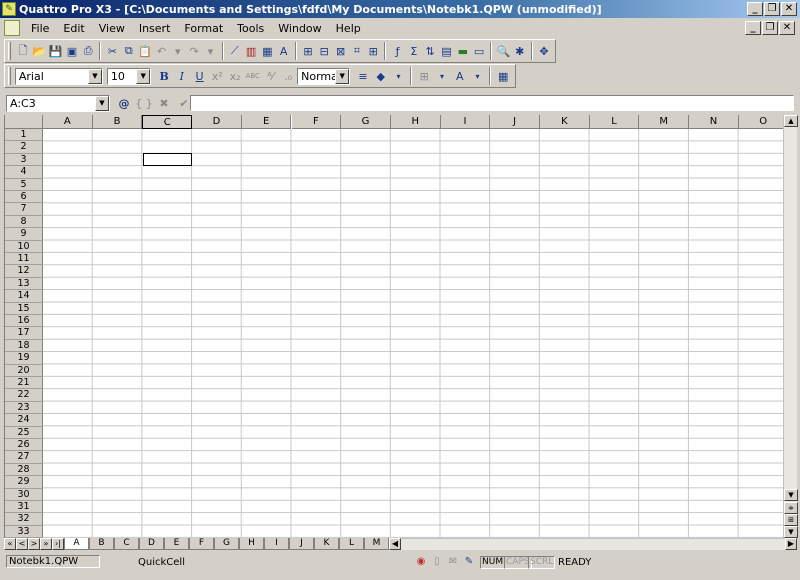 The image size is (800, 580). I want to click on row-header-30: 30, so click(24, 494).